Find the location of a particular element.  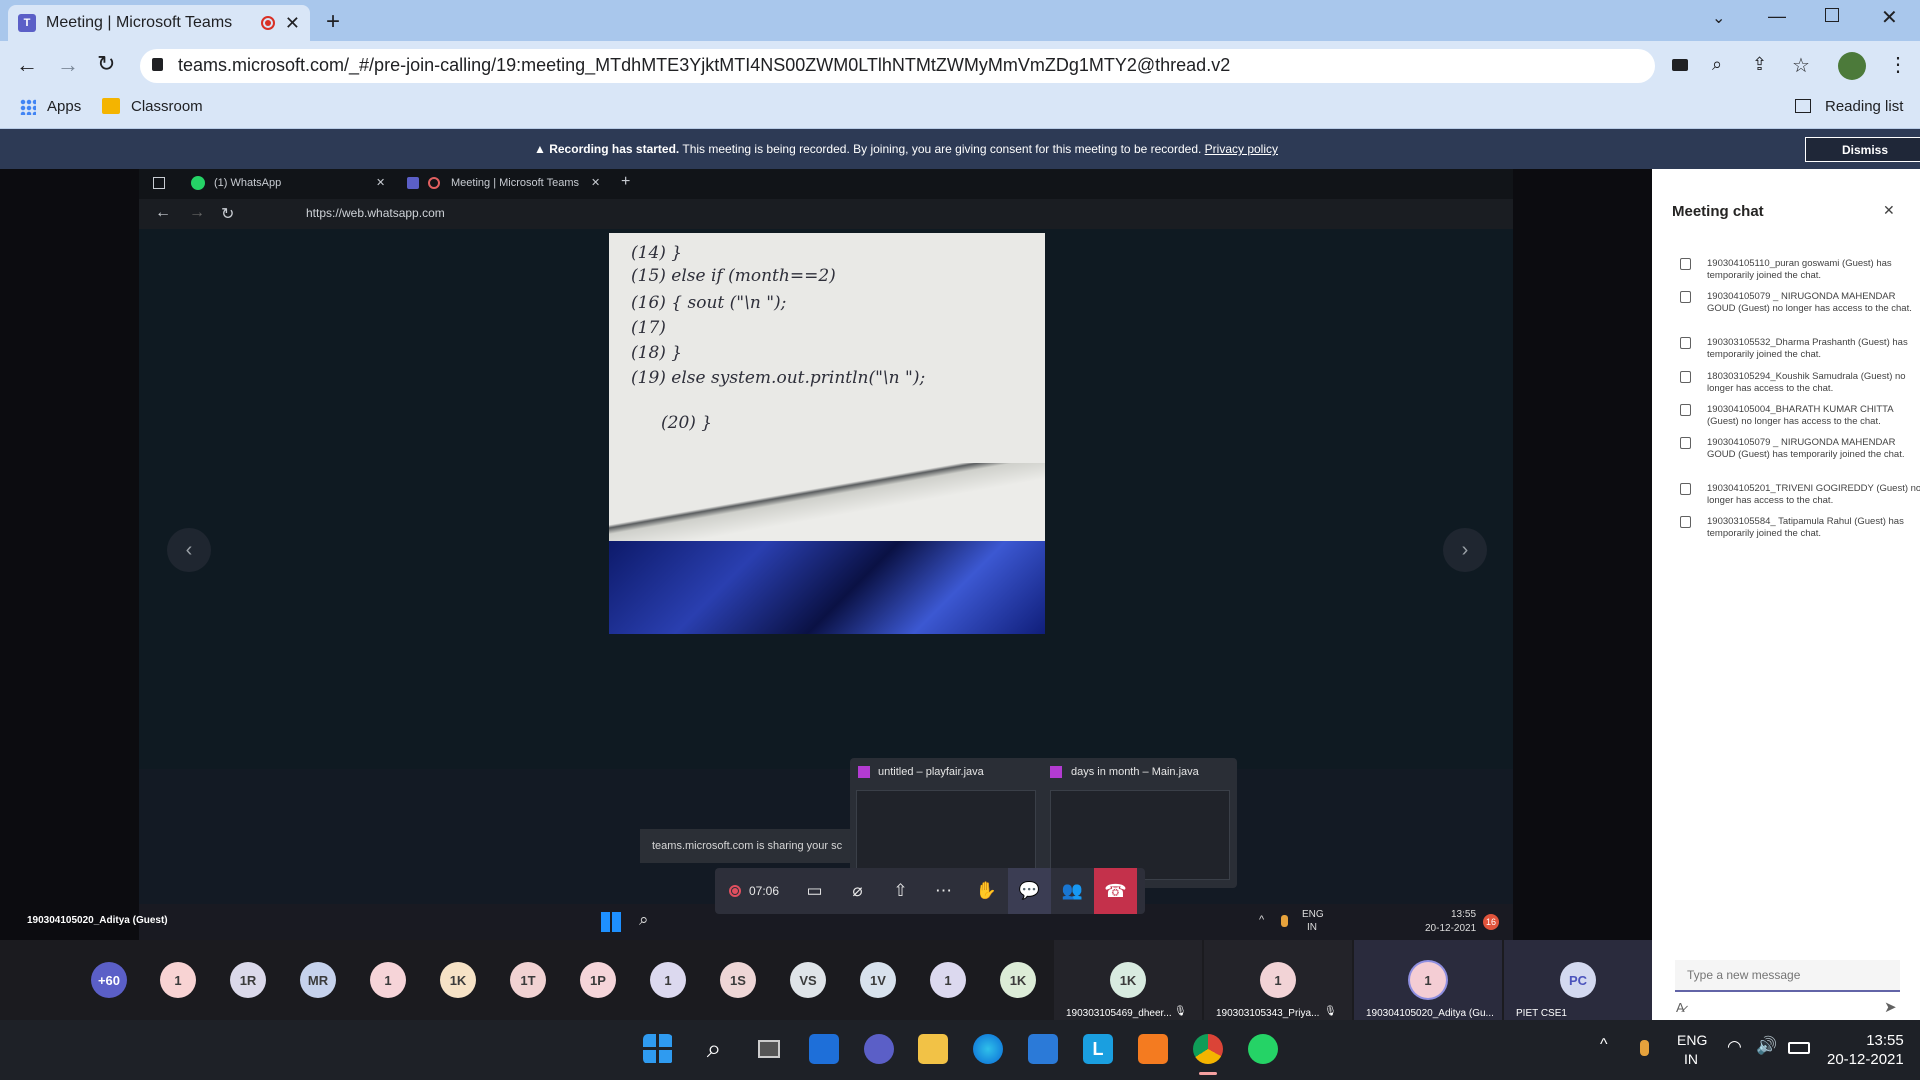

raise-hand-icon: ✋ is located at coordinates (986, 891).